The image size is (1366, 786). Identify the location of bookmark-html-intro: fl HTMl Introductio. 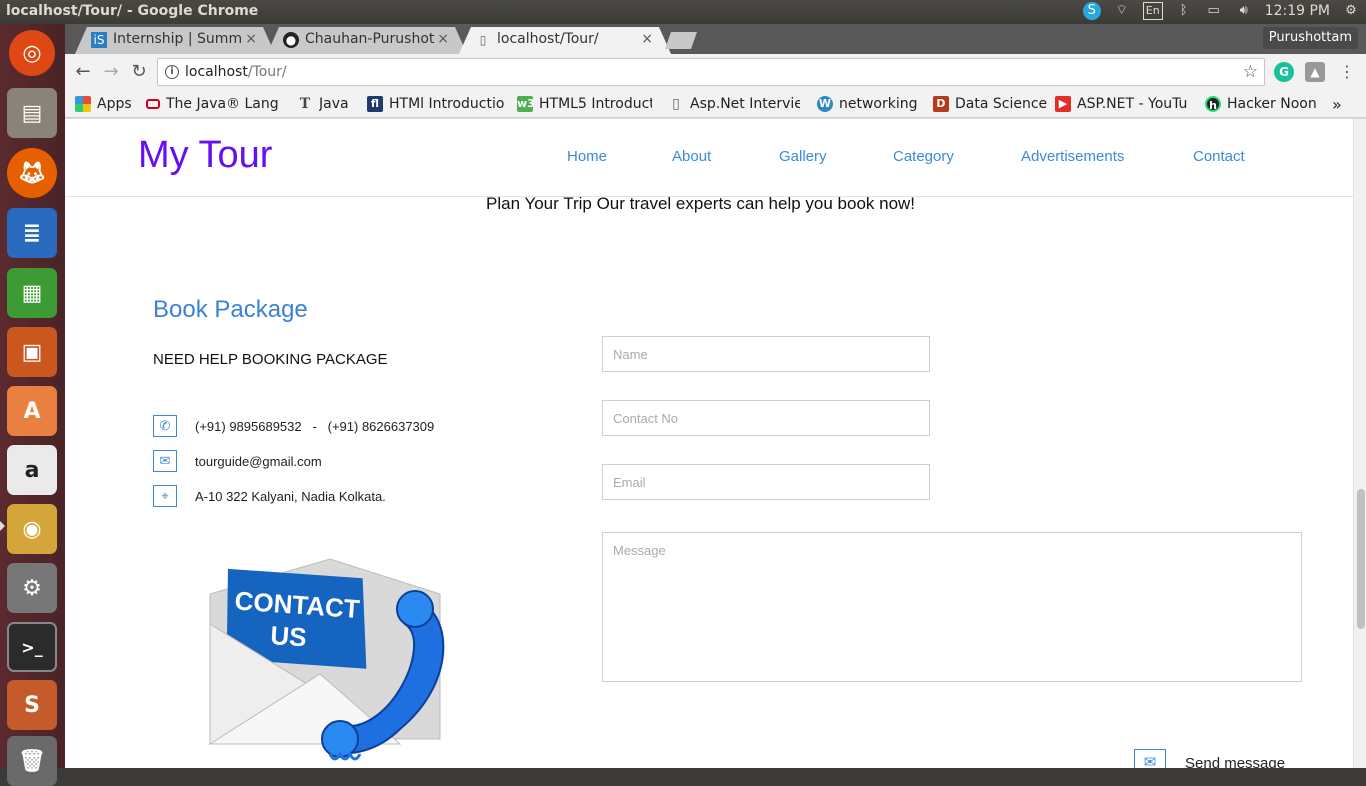
(435, 104).